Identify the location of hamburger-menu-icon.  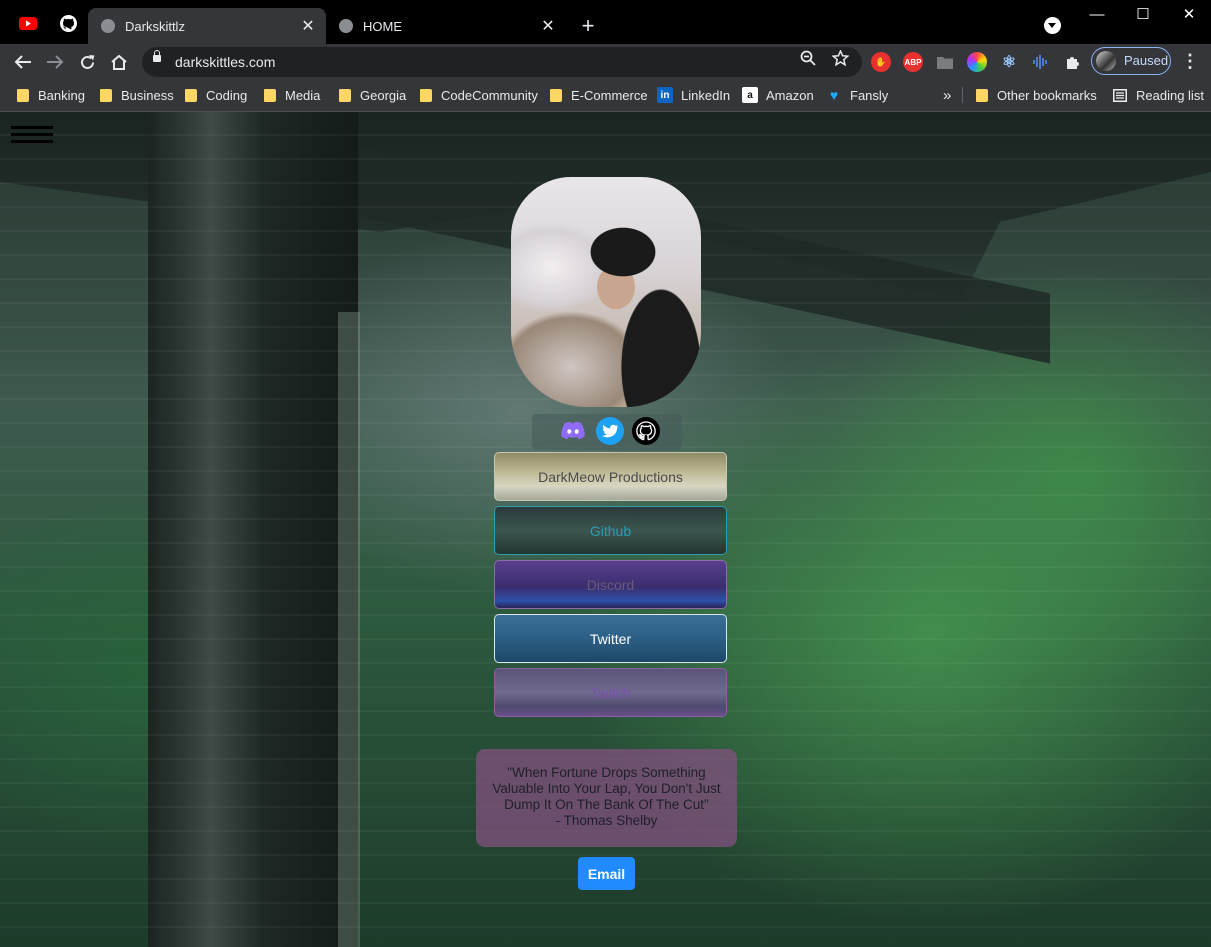
(32, 136).